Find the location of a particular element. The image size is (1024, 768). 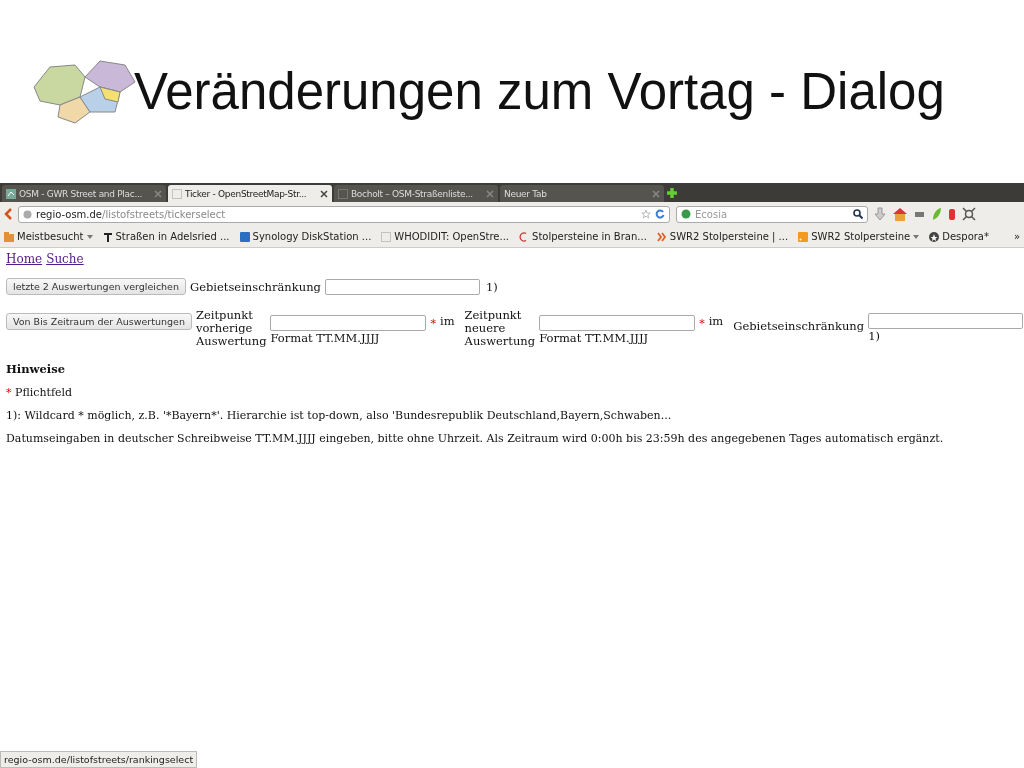

bookmark-link: Despora* is located at coordinates (959, 236).